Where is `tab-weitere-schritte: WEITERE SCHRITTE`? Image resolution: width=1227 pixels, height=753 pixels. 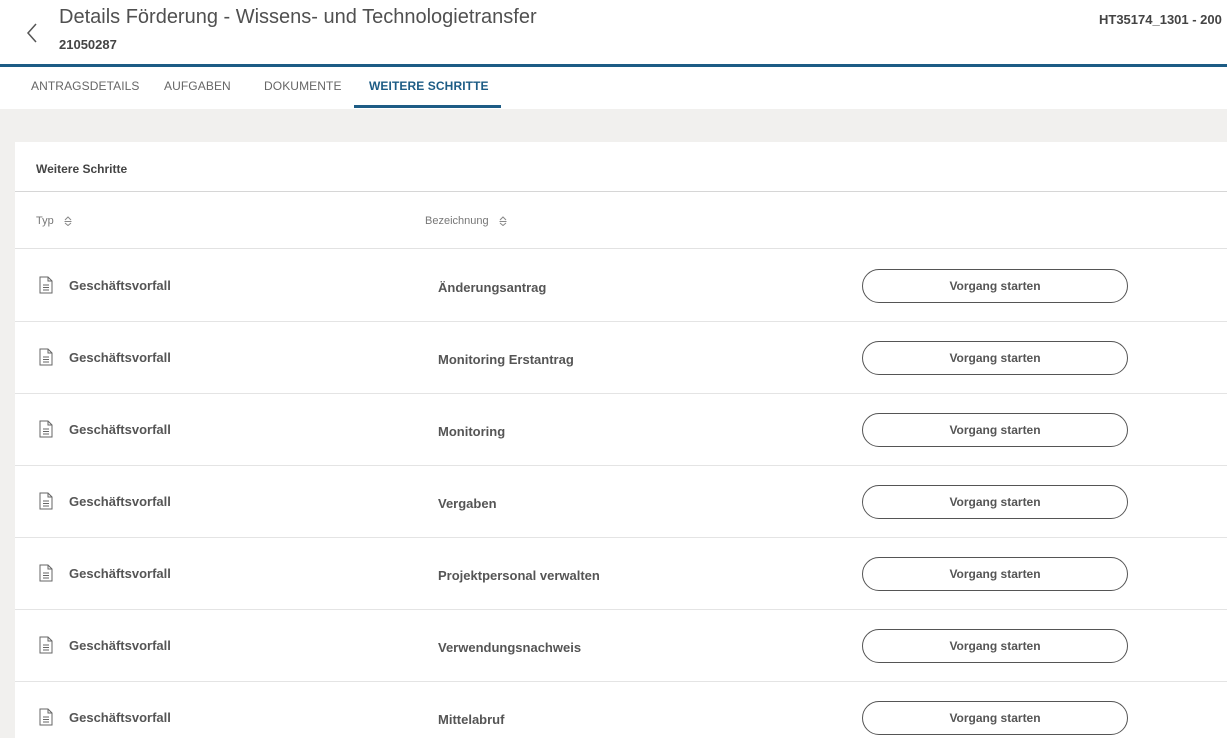 tab-weitere-schritte: WEITERE SCHRITTE is located at coordinates (429, 86).